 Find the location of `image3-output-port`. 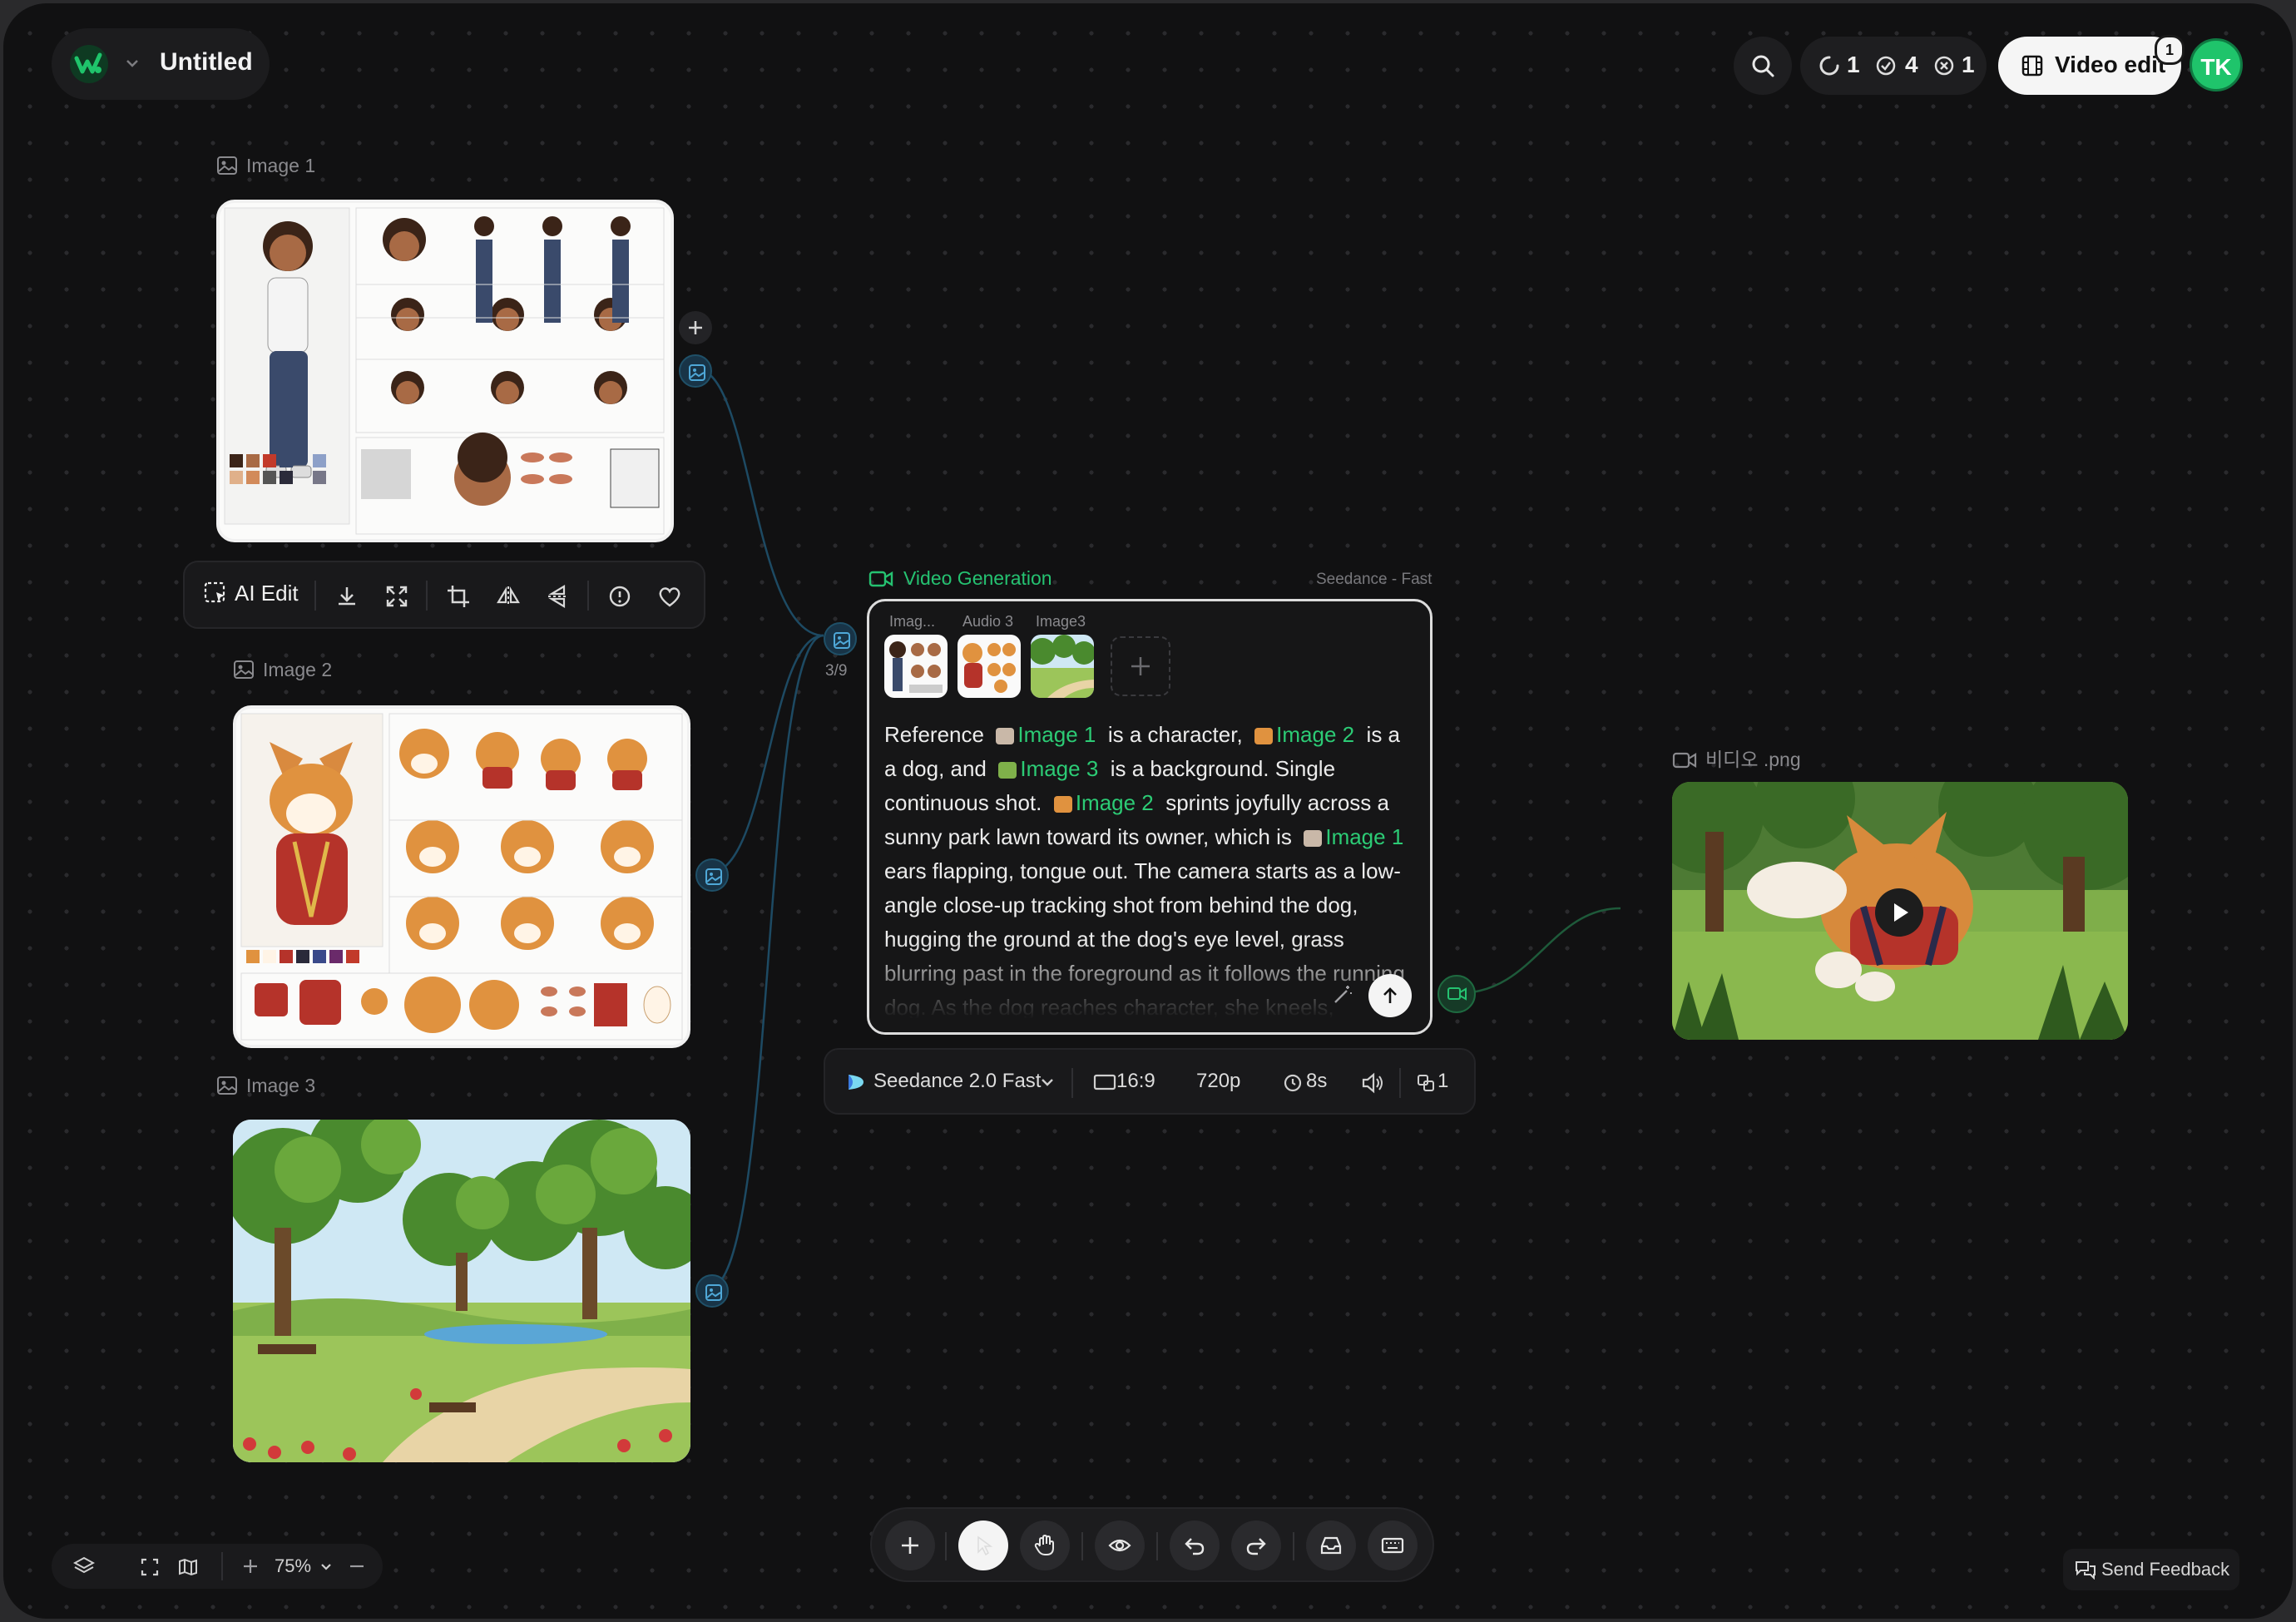

image3-output-port is located at coordinates (712, 1291).